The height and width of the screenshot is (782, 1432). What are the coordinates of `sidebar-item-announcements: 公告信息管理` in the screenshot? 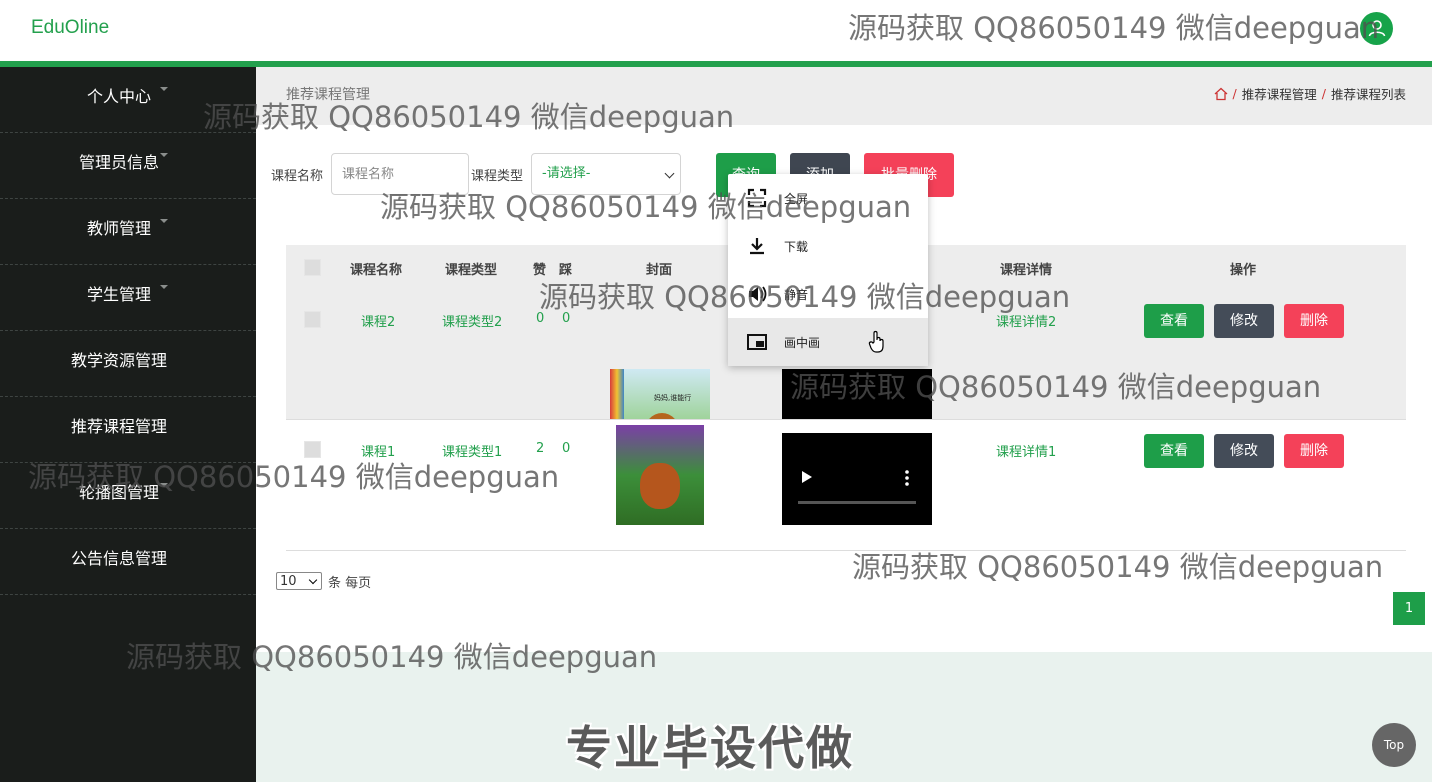 It's located at (128, 562).